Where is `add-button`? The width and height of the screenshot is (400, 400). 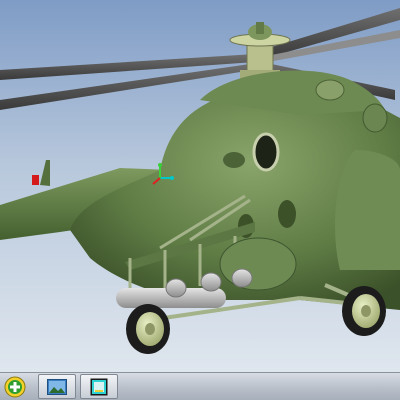
add-button is located at coordinates (15, 386).